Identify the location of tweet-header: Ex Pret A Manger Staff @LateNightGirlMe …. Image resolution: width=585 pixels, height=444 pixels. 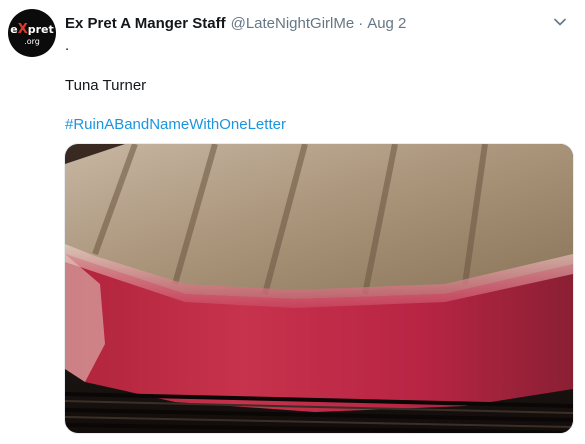
(235, 23).